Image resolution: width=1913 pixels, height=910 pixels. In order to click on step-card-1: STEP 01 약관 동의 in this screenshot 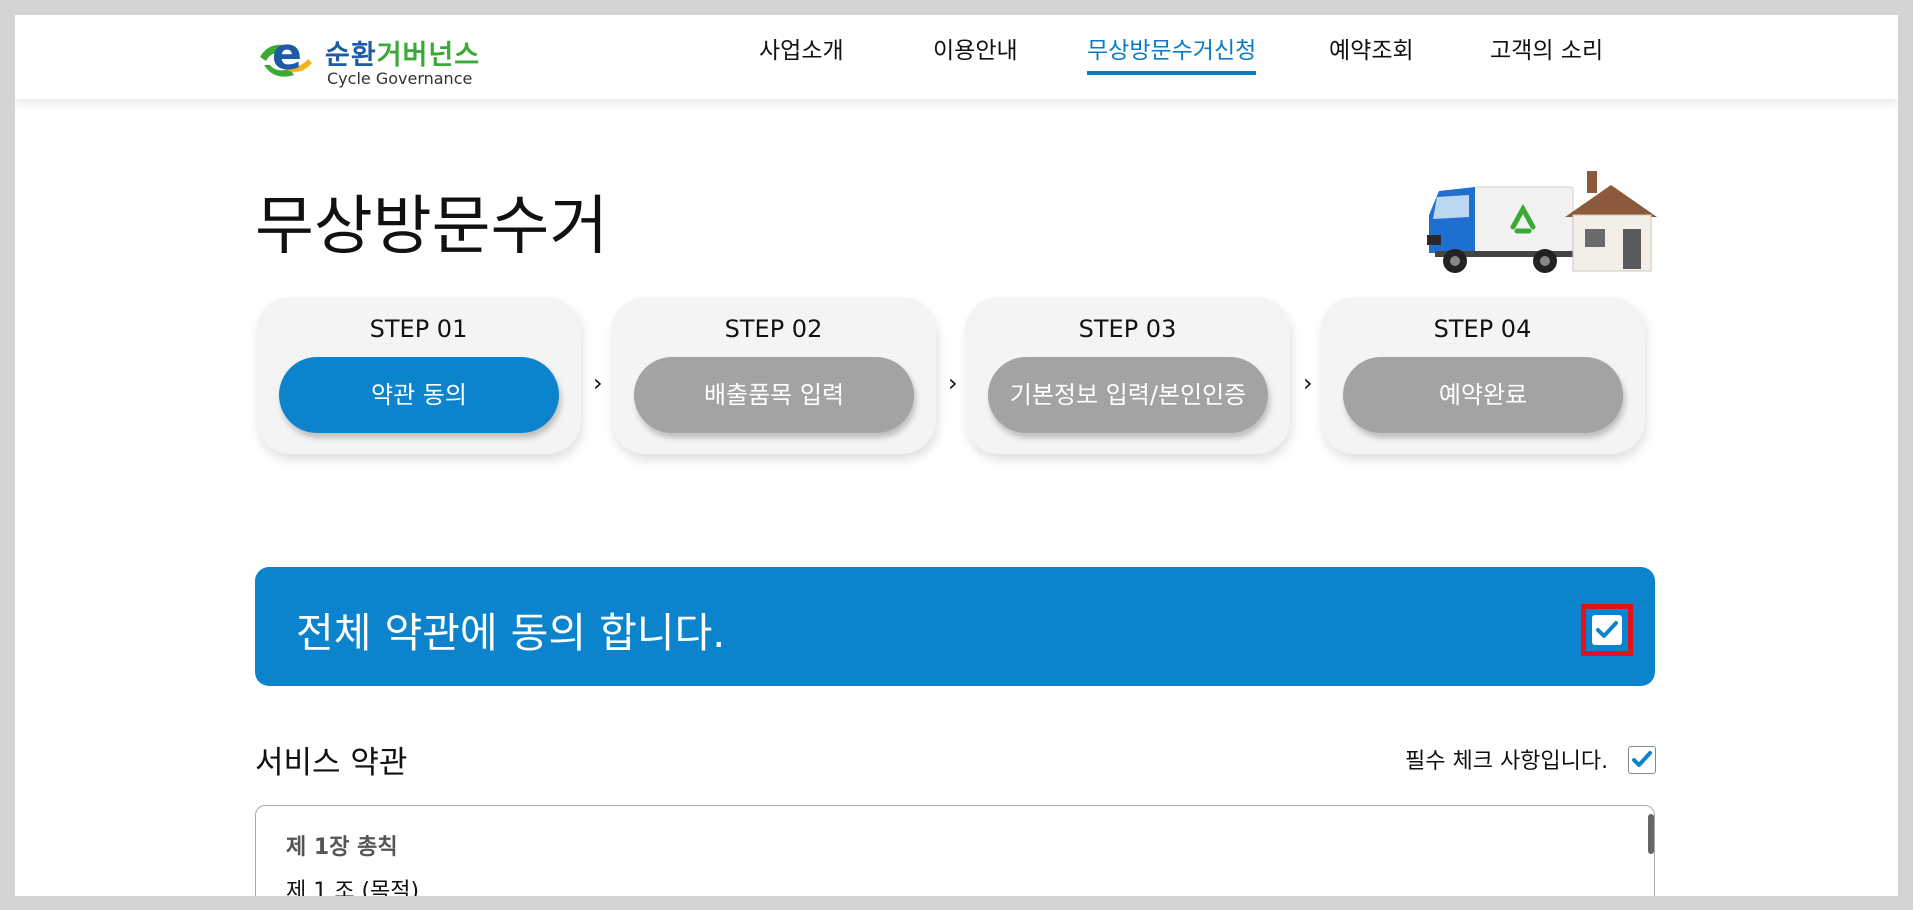, I will do `click(418, 375)`.